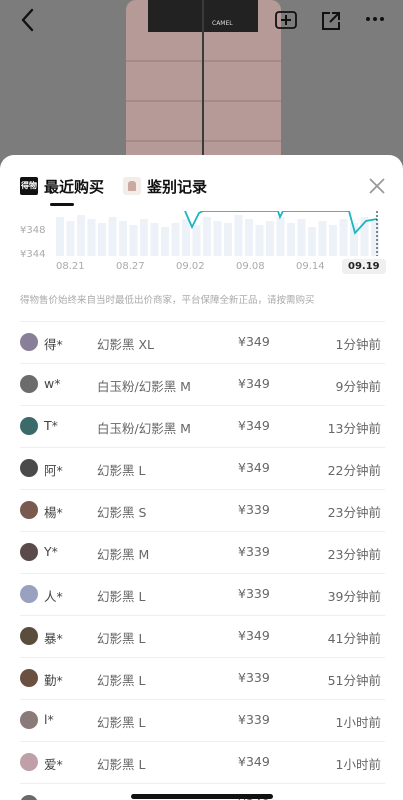 The width and height of the screenshot is (403, 800). I want to click on buyer-name: T*, so click(51, 425).